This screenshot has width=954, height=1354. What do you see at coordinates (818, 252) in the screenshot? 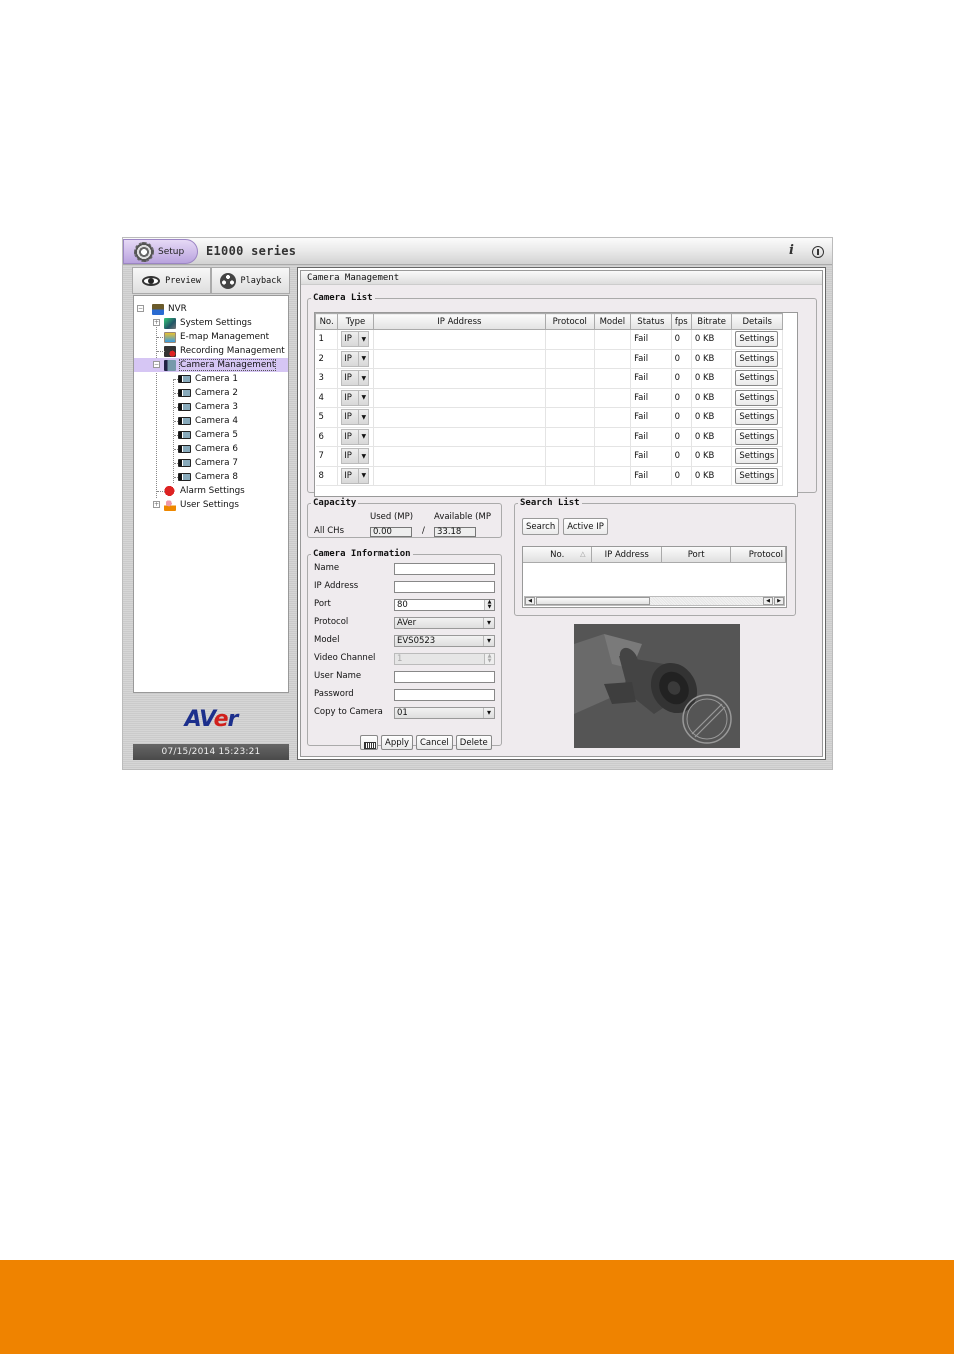
I see `power-icon` at bounding box center [818, 252].